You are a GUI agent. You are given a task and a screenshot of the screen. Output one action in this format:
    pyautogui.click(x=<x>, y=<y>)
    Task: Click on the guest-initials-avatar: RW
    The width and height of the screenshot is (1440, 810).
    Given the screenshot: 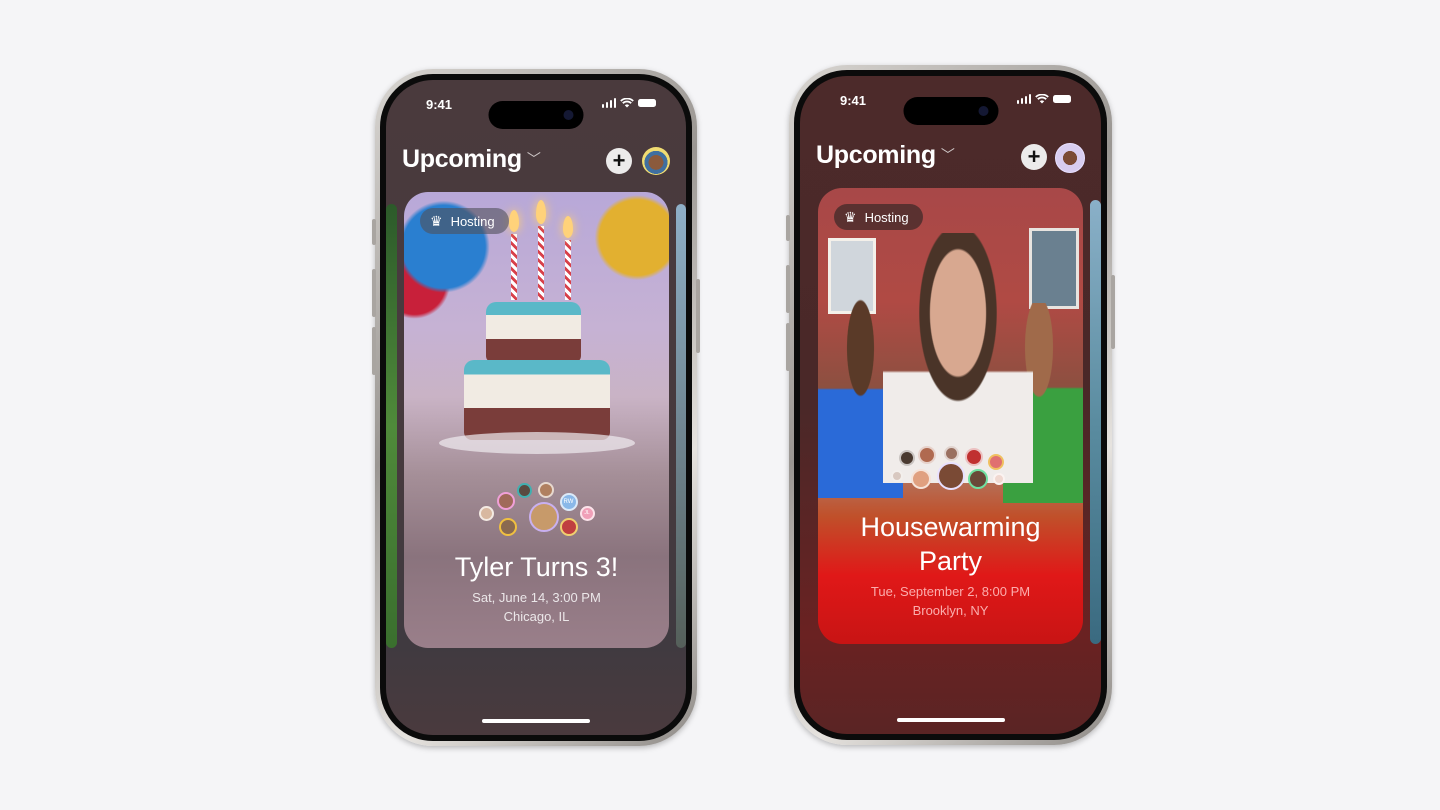 What is the action you would take?
    pyautogui.click(x=568, y=502)
    